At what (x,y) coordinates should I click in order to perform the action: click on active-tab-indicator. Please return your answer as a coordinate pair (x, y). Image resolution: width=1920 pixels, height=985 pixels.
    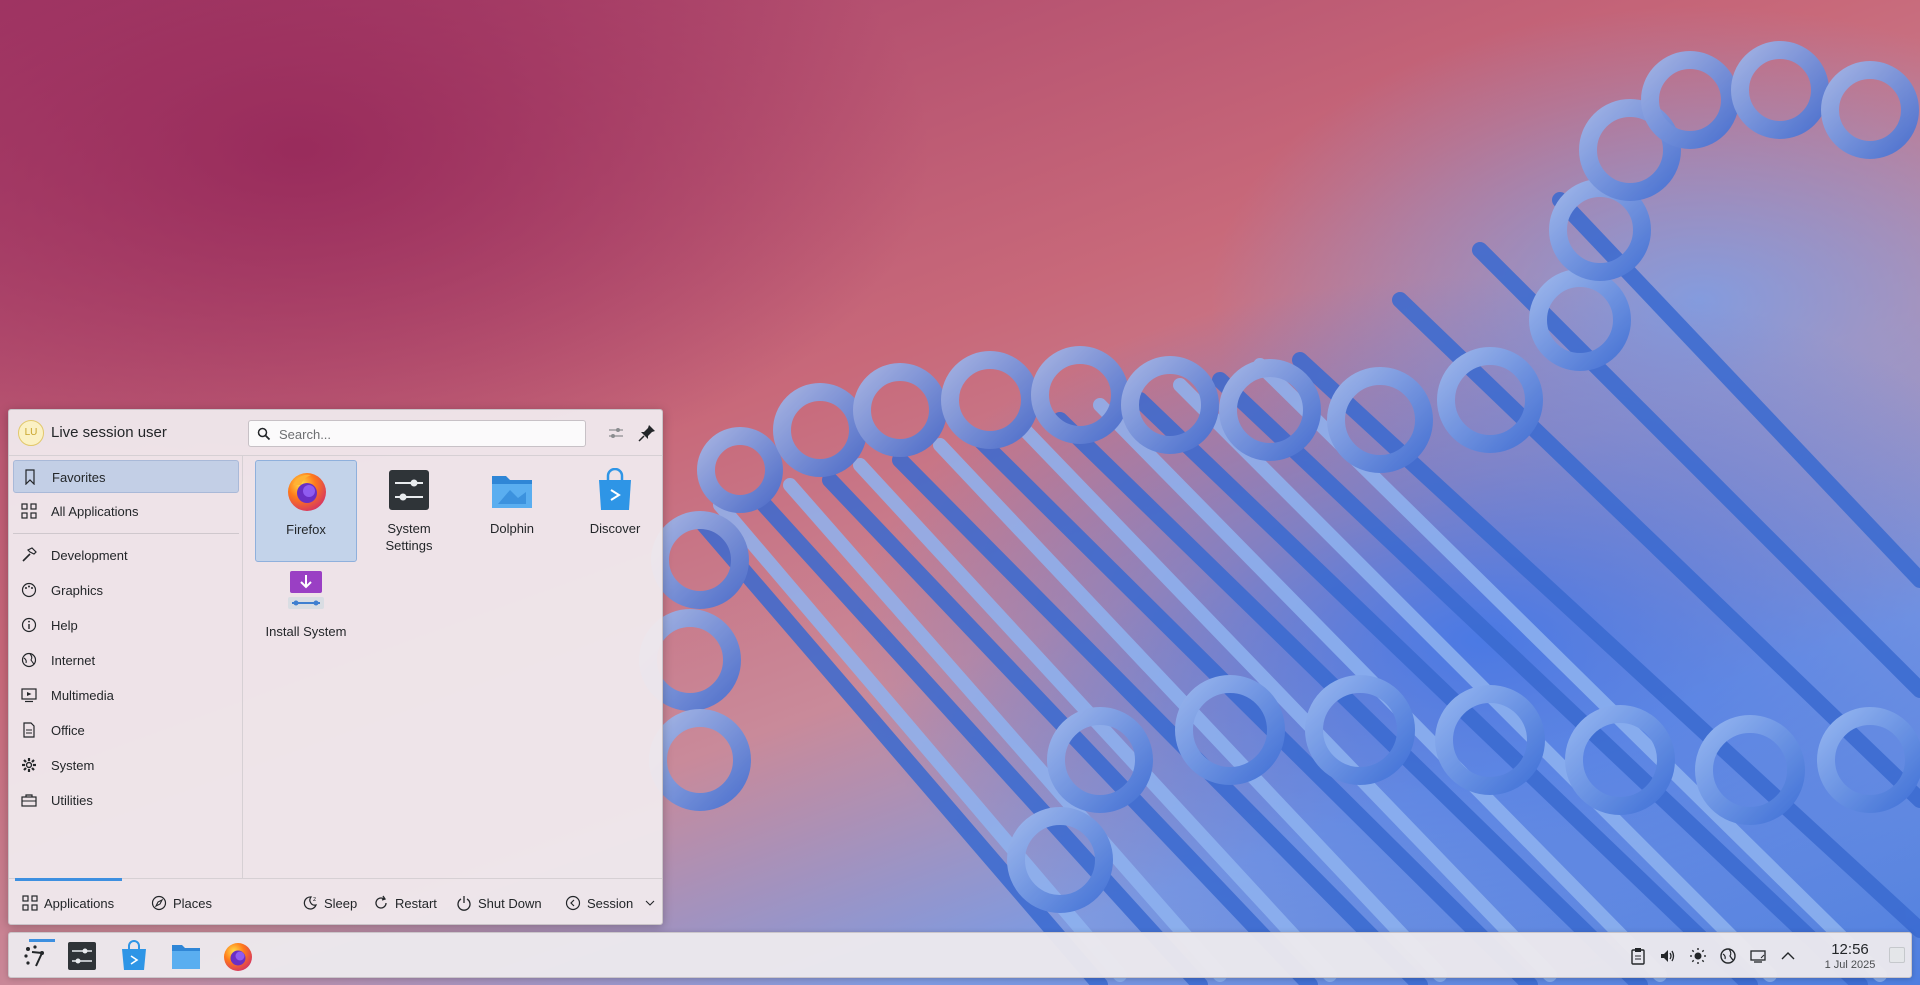
    Looking at the image, I should click on (68, 879).